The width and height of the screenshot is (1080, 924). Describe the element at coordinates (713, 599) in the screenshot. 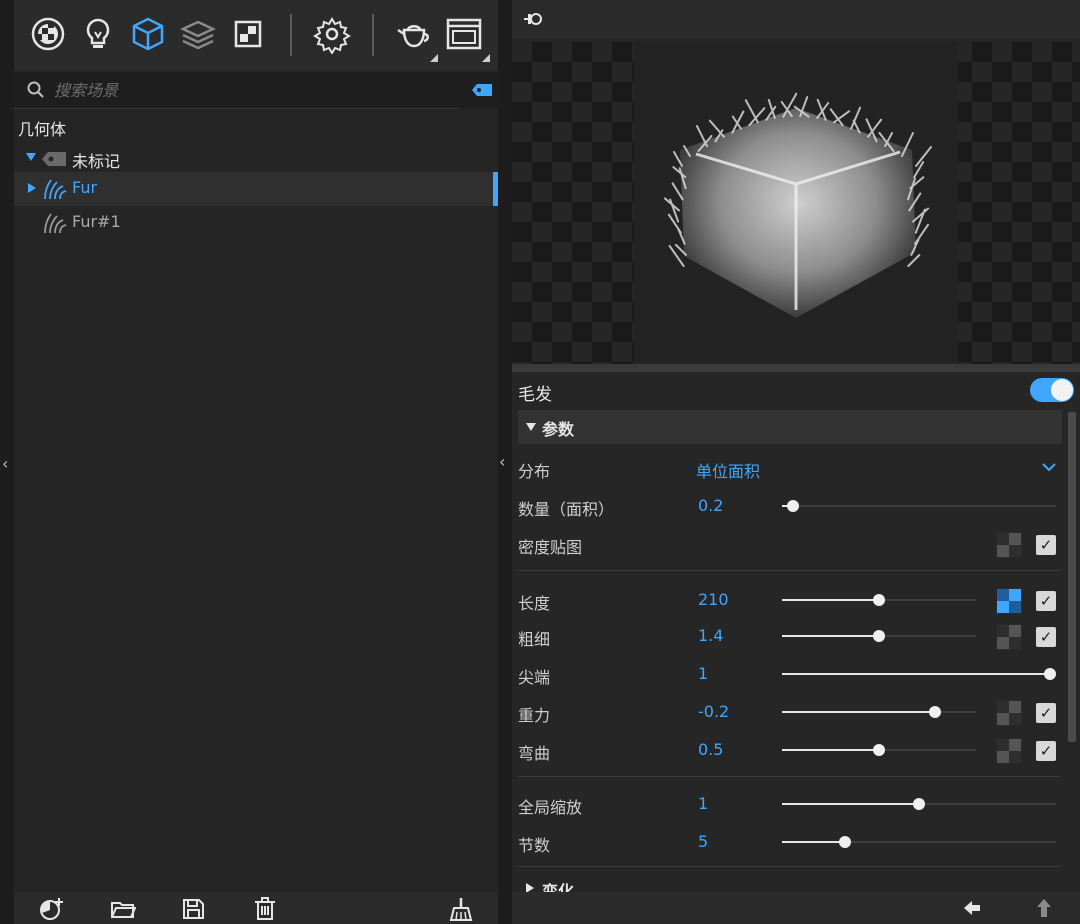

I see `length-value: 210` at that location.